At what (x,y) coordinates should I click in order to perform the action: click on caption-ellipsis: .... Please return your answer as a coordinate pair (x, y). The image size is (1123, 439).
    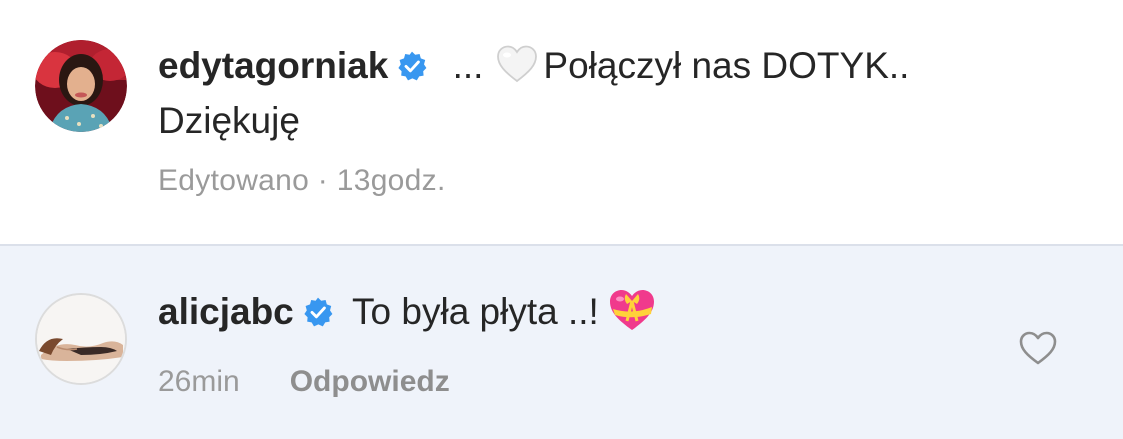
    Looking at the image, I should click on (468, 65).